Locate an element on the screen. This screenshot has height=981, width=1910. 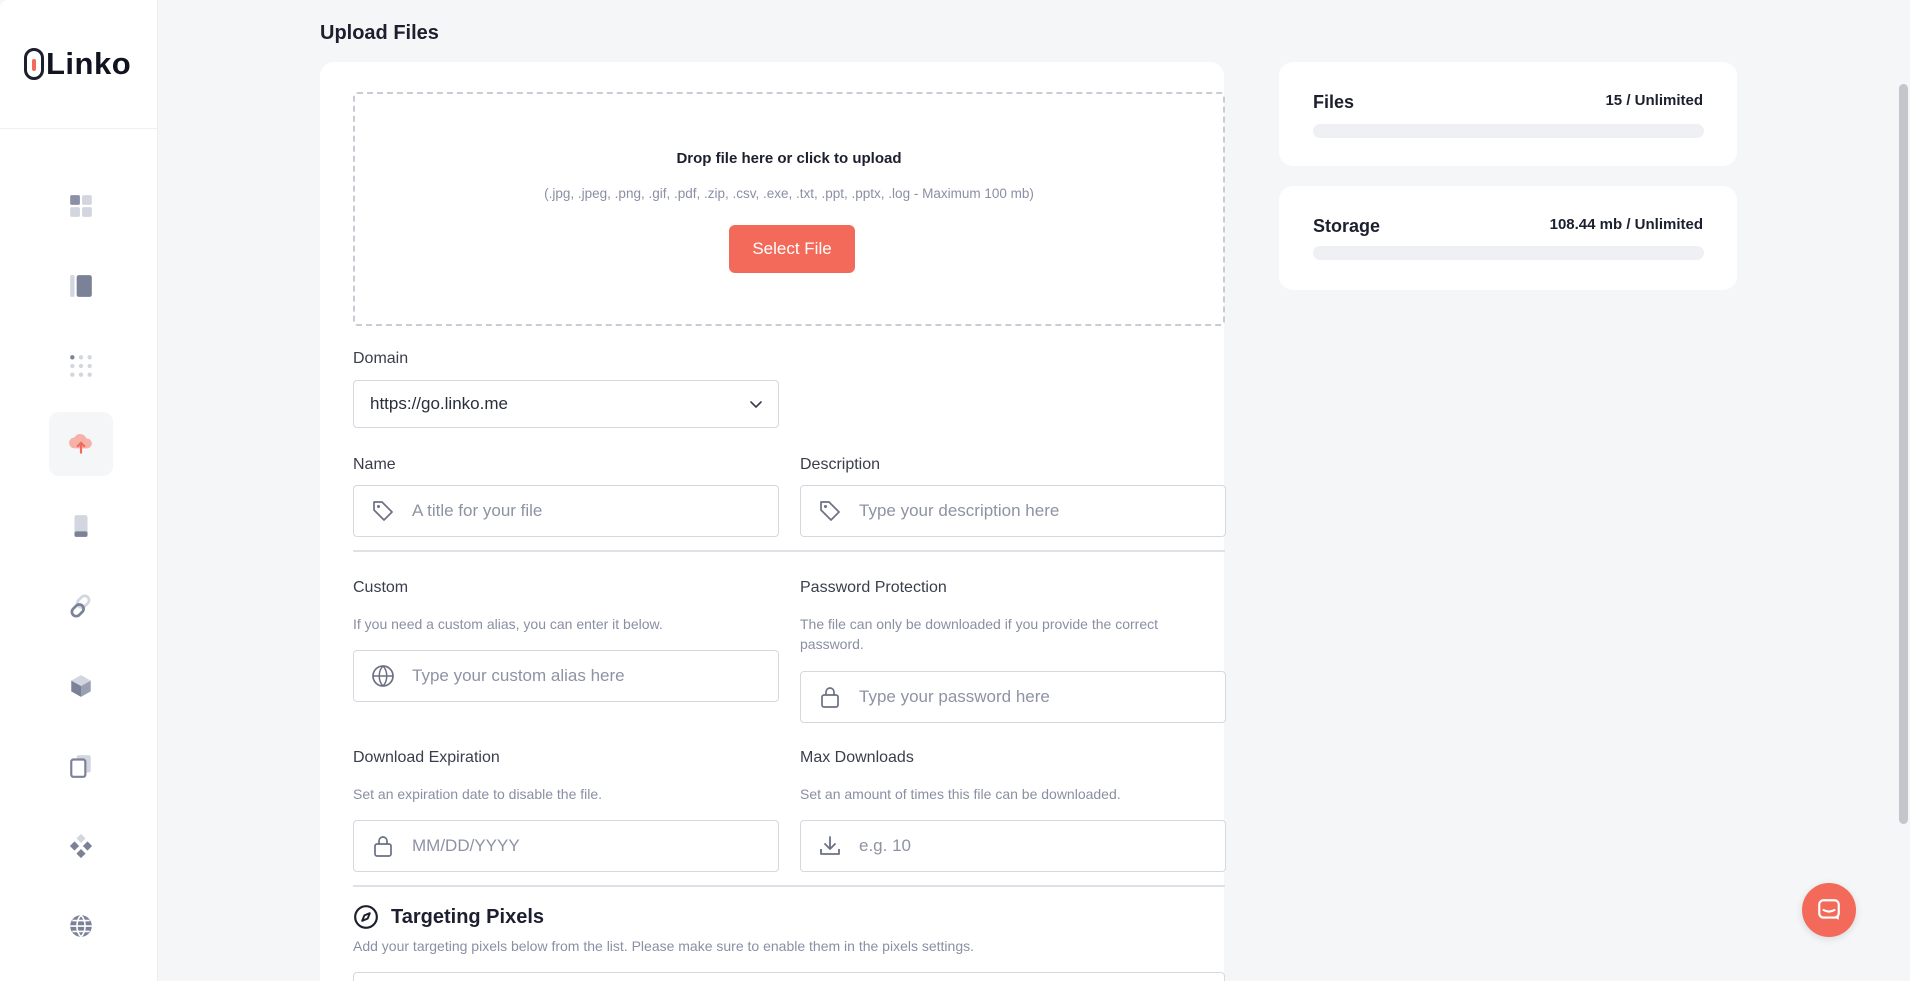
diamond-tiles-icon is located at coordinates (81, 846).